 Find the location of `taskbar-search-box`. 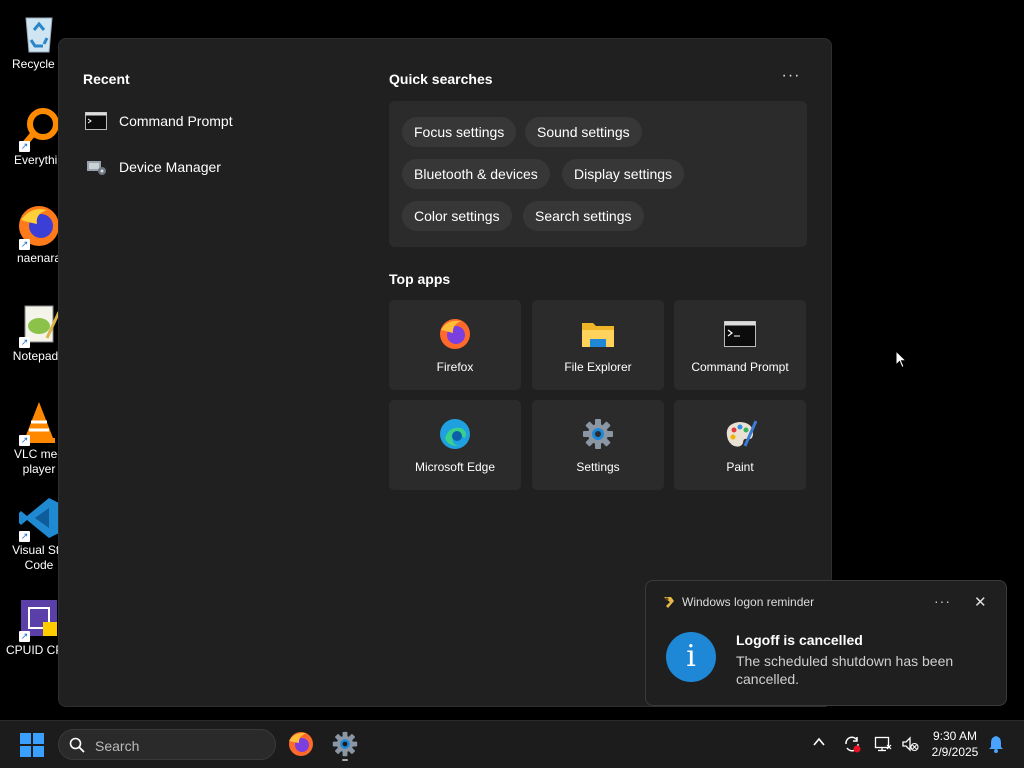

taskbar-search-box is located at coordinates (167, 744).